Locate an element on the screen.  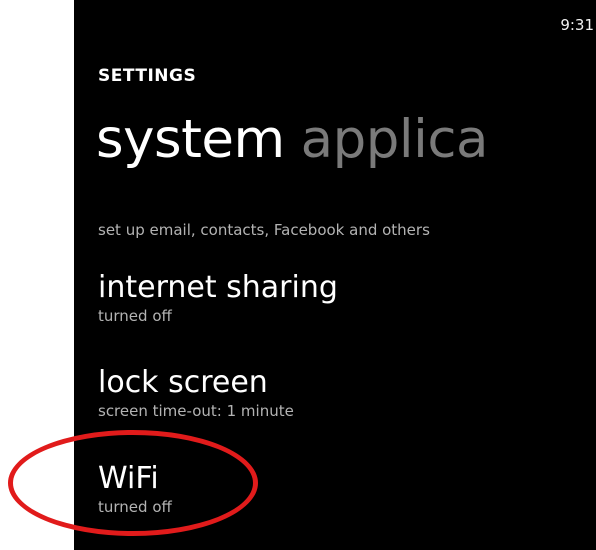
pivot-item-system: system is located at coordinates (190, 139).